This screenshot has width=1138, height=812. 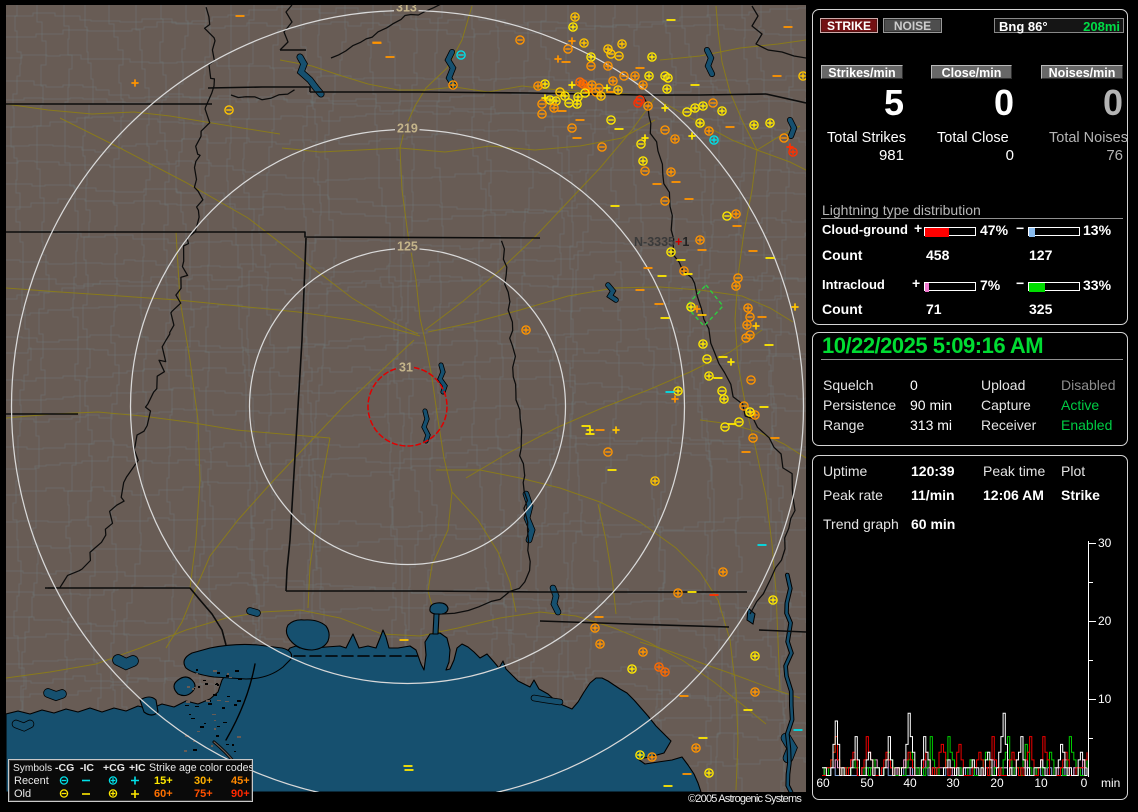 What do you see at coordinates (240, 794) in the screenshot?
I see `svg-text: 90+` at bounding box center [240, 794].